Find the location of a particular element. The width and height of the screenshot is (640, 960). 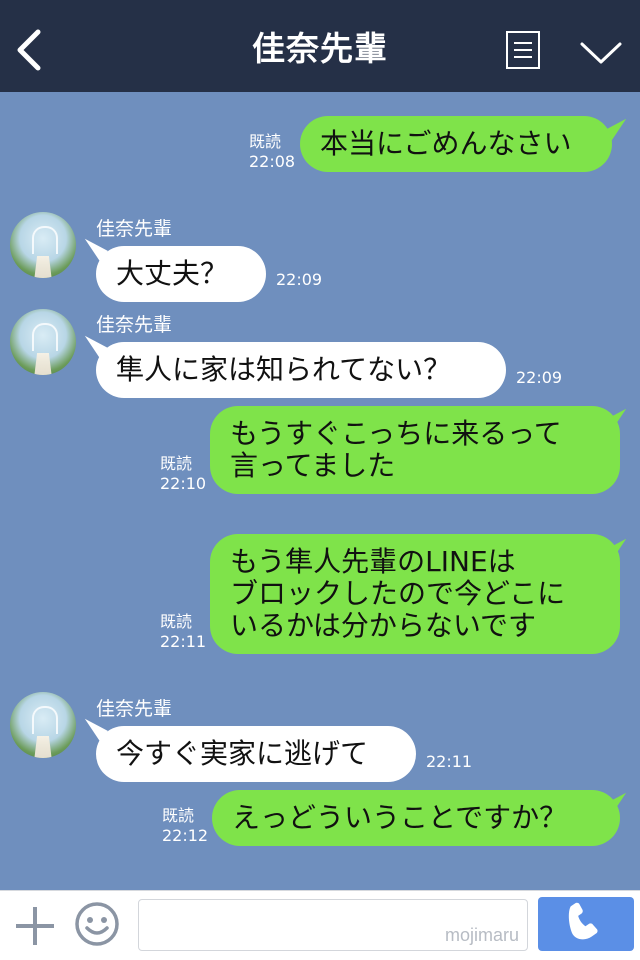

their-message-bubble: 今すぐ実家に逃げて is located at coordinates (256, 754).